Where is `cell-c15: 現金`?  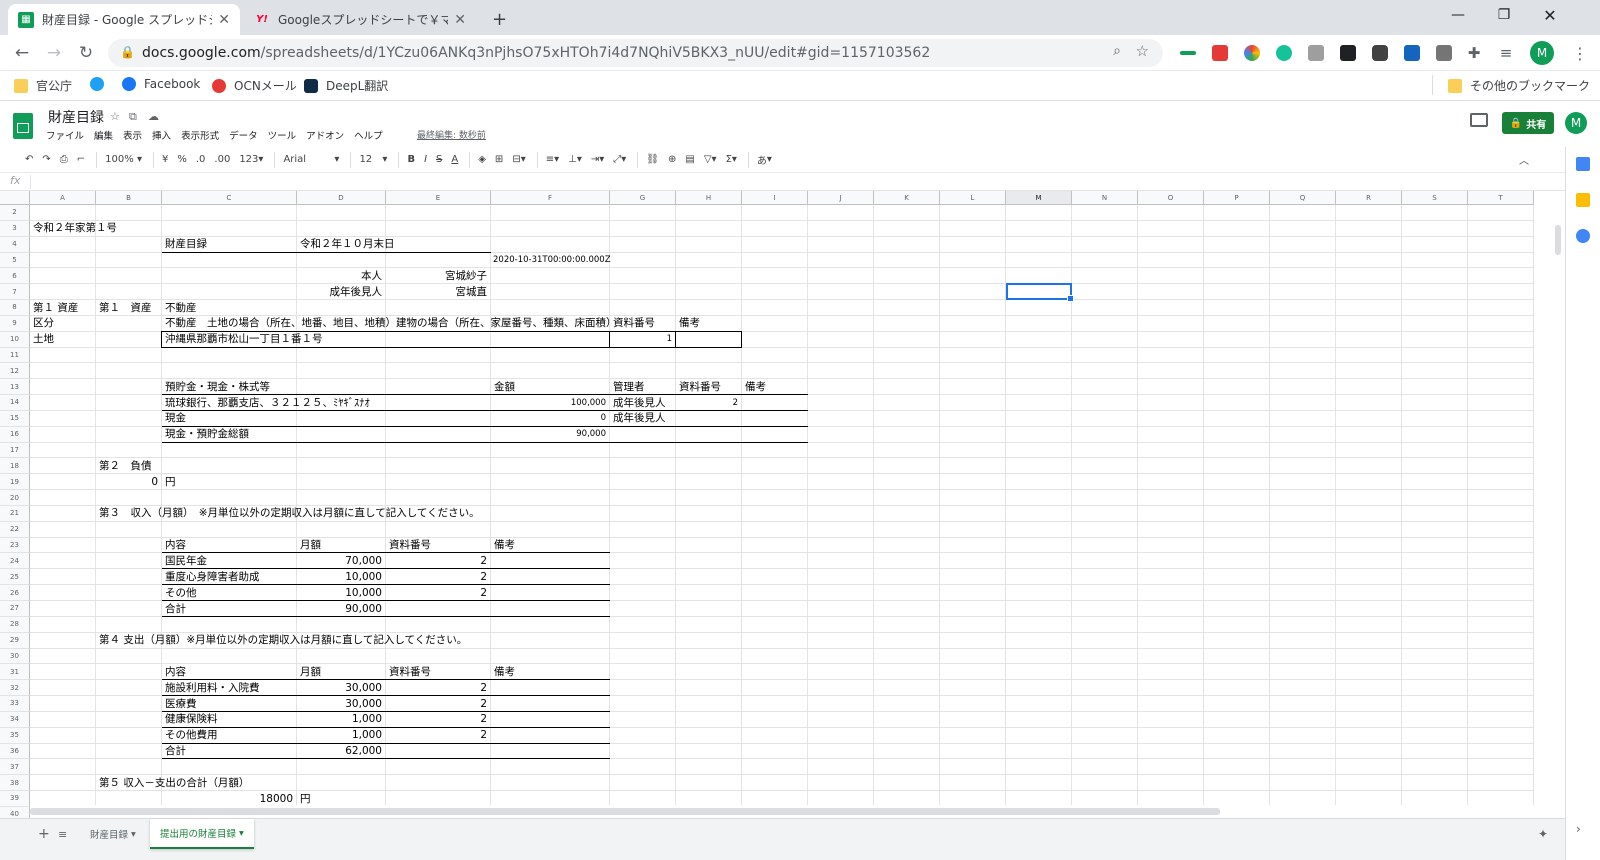 cell-c15: 現金 is located at coordinates (175, 418).